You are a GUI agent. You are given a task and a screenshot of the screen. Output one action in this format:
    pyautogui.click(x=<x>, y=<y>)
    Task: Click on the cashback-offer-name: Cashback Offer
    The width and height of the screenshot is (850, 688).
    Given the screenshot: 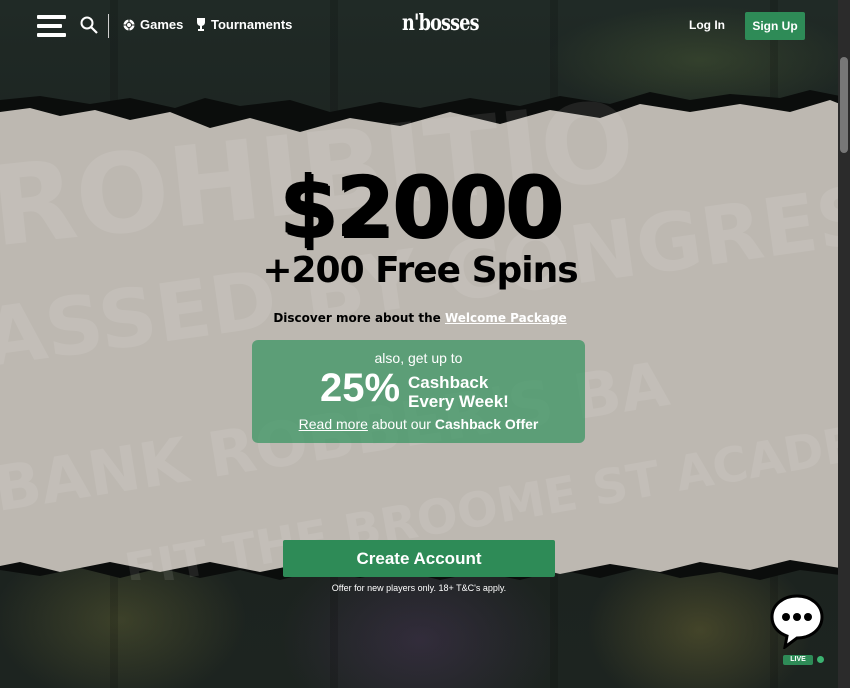 What is the action you would take?
    pyautogui.click(x=486, y=424)
    